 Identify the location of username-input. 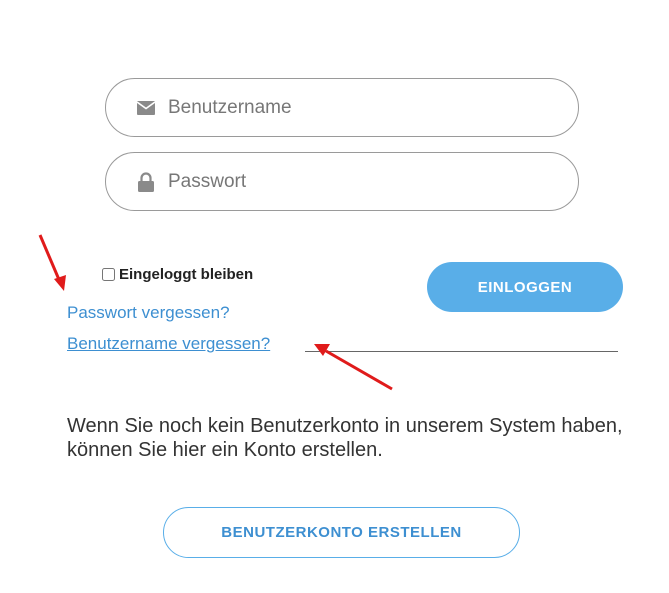
(363, 107).